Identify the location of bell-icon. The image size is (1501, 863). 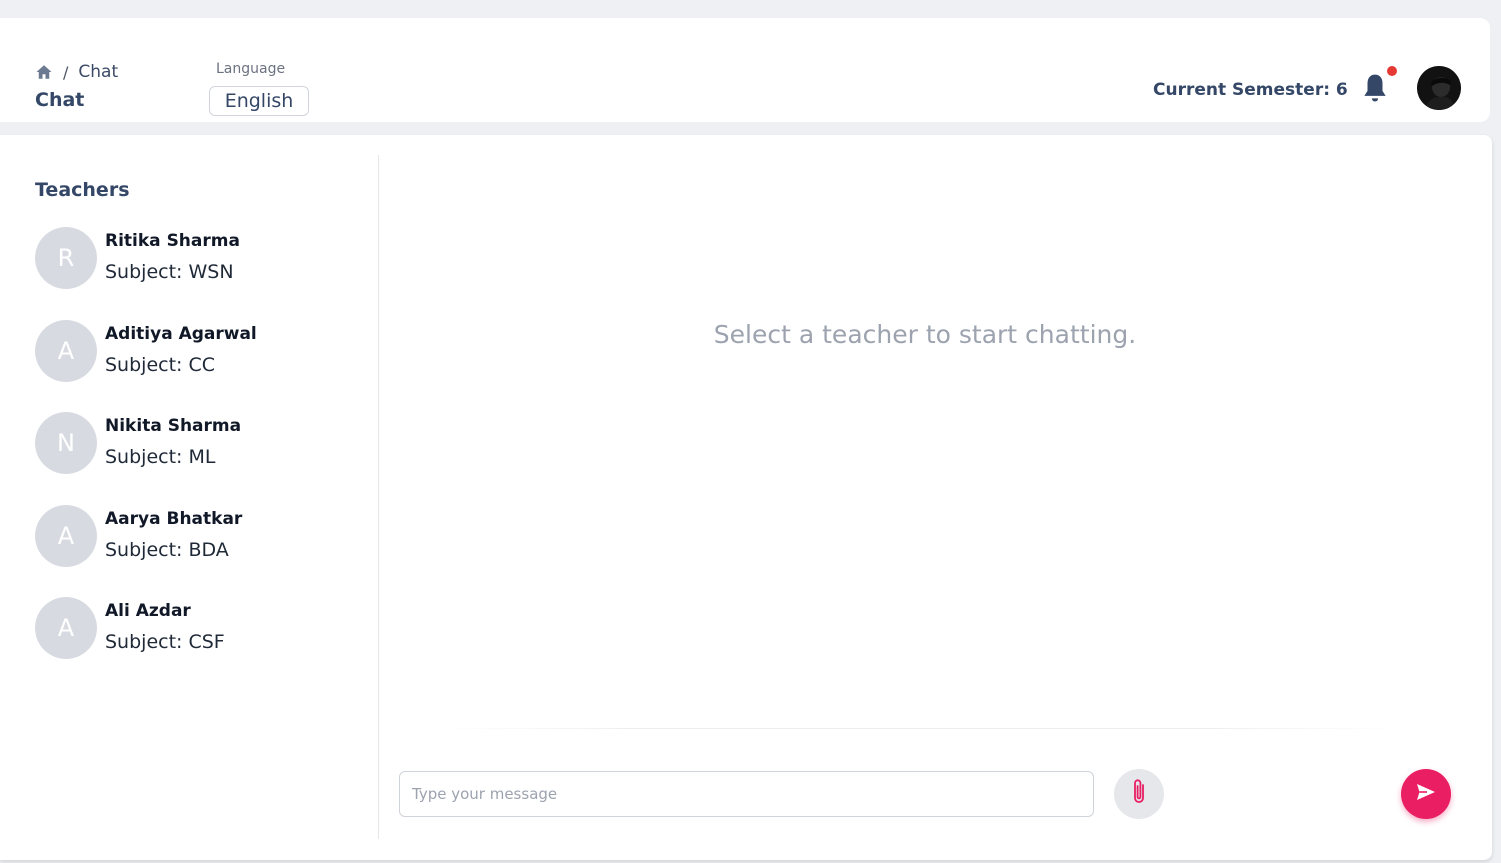
(1375, 89).